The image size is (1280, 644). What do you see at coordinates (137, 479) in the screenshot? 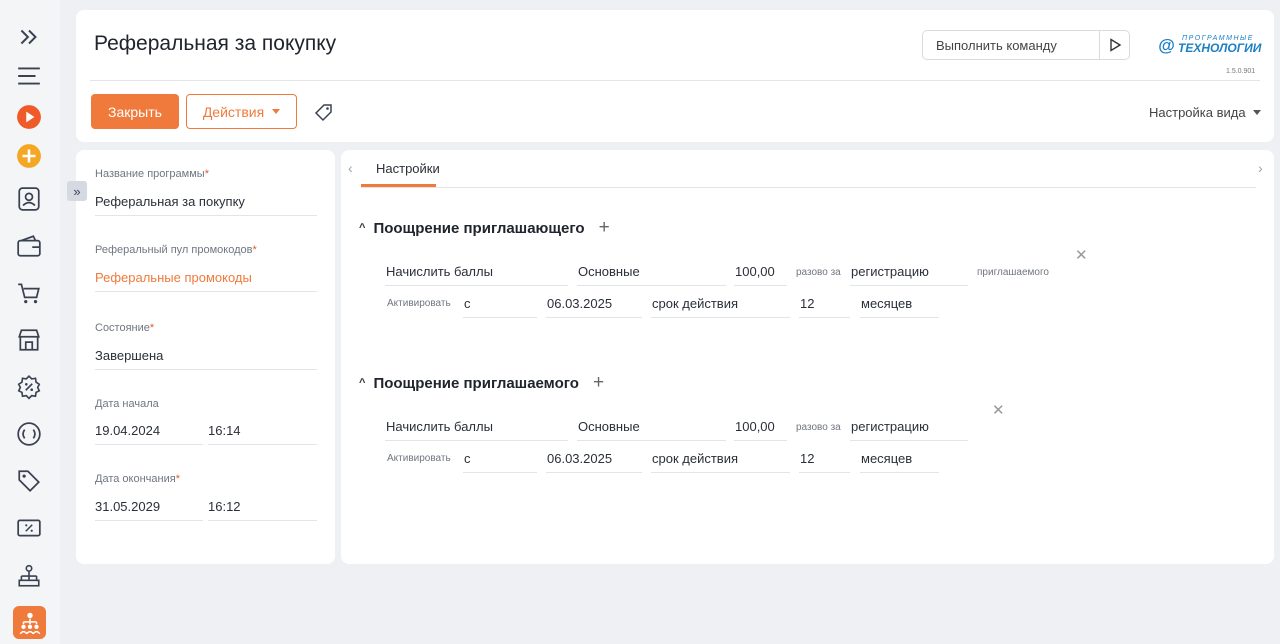
I see `end-date-label: Дата окончания*` at bounding box center [137, 479].